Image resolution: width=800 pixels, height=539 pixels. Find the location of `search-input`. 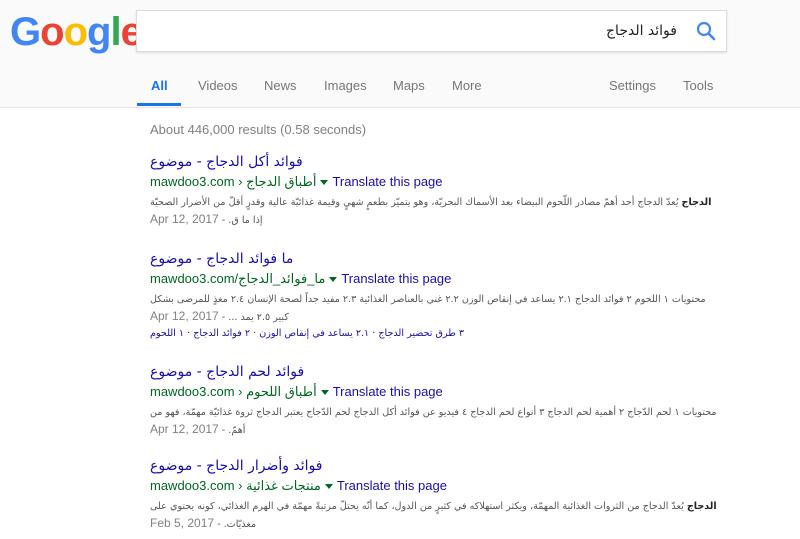

search-input is located at coordinates (412, 31).